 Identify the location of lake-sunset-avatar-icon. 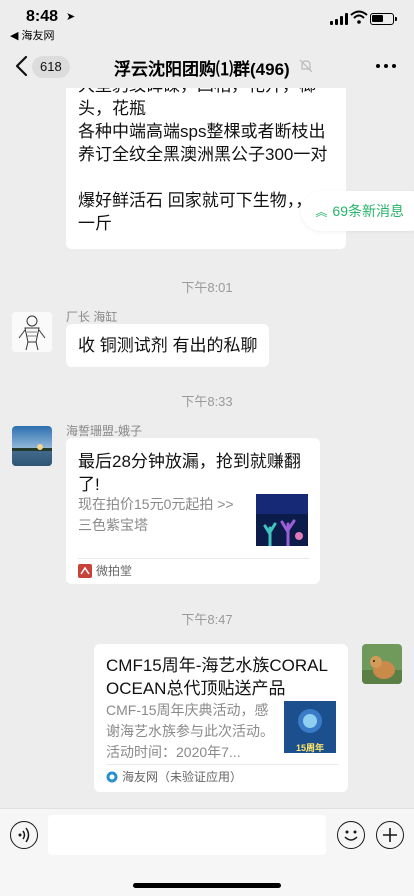
(32, 446).